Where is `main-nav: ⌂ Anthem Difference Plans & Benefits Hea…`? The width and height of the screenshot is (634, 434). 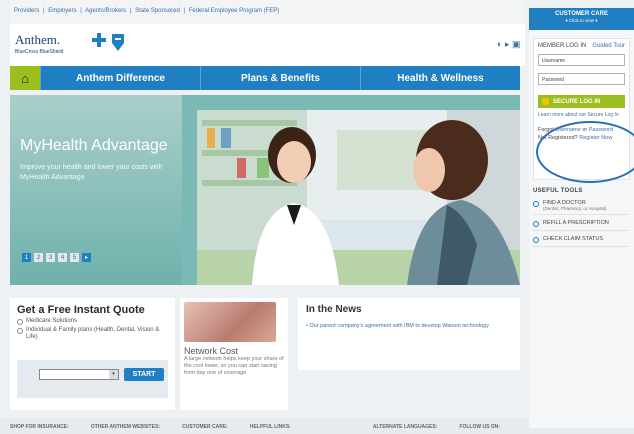
main-nav: ⌂ Anthem Difference Plans & Benefits Hea… is located at coordinates (265, 78).